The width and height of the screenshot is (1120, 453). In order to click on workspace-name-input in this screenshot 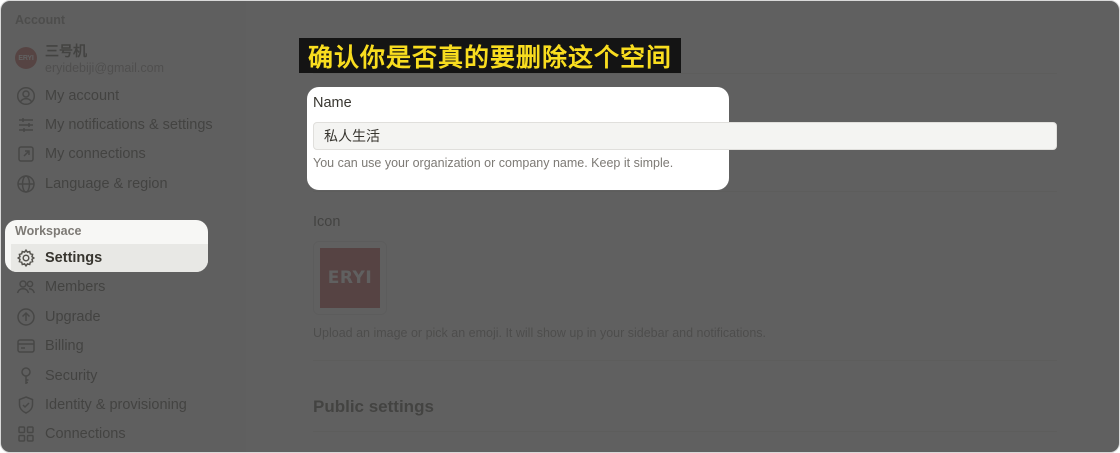, I will do `click(521, 136)`.